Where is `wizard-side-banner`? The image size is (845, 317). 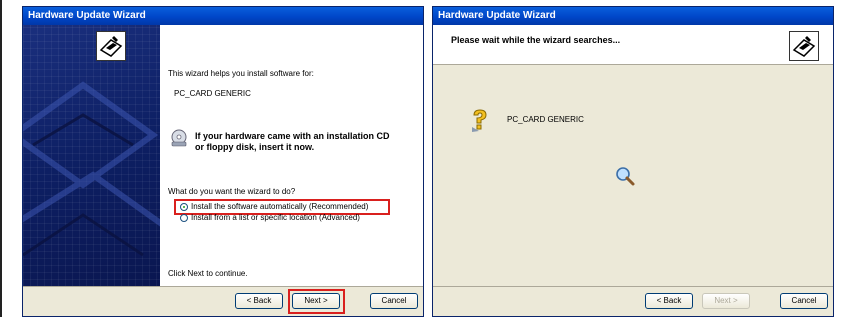 wizard-side-banner is located at coordinates (91, 156).